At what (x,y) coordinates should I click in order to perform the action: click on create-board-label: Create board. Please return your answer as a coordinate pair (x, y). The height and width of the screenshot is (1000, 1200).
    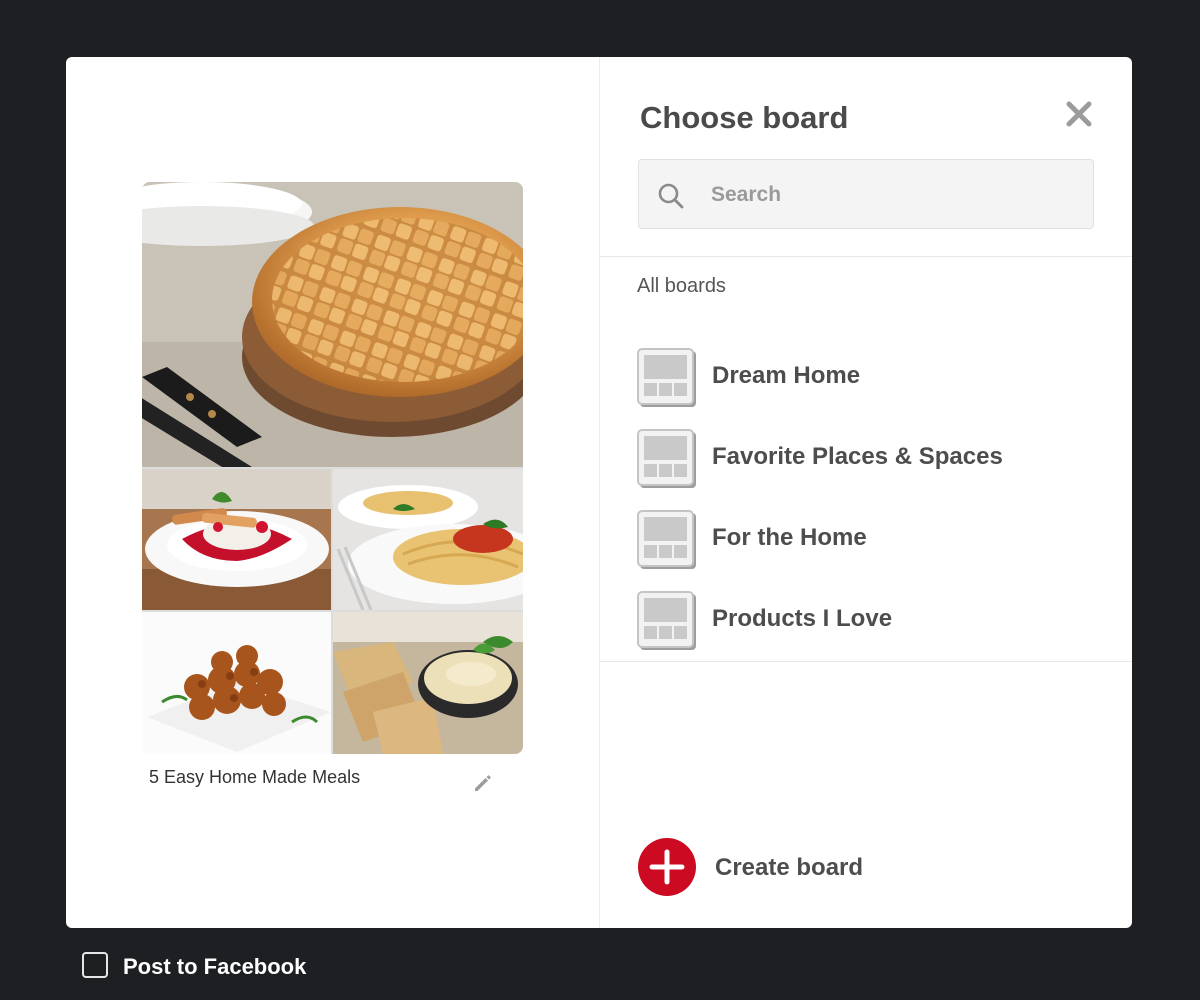
    Looking at the image, I should click on (789, 867).